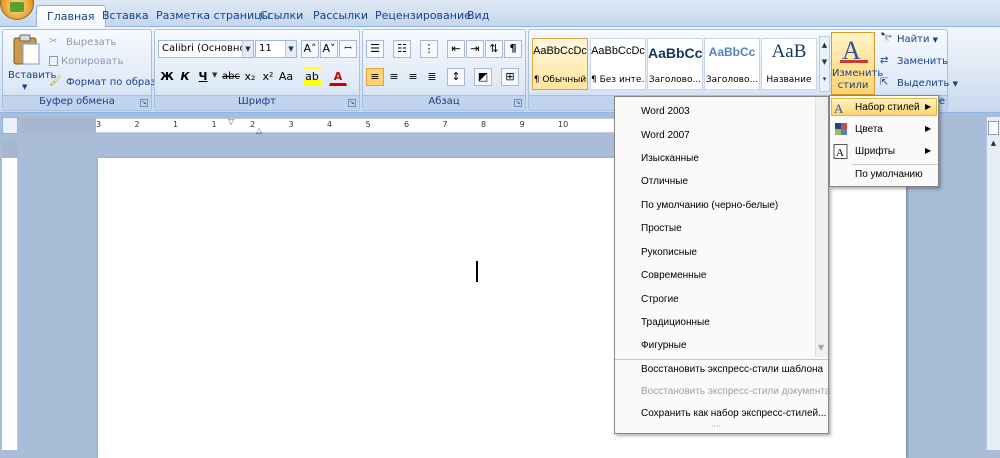  Describe the element at coordinates (55, 81) in the screenshot. I see `paintbrush-icon: 🖌` at that location.